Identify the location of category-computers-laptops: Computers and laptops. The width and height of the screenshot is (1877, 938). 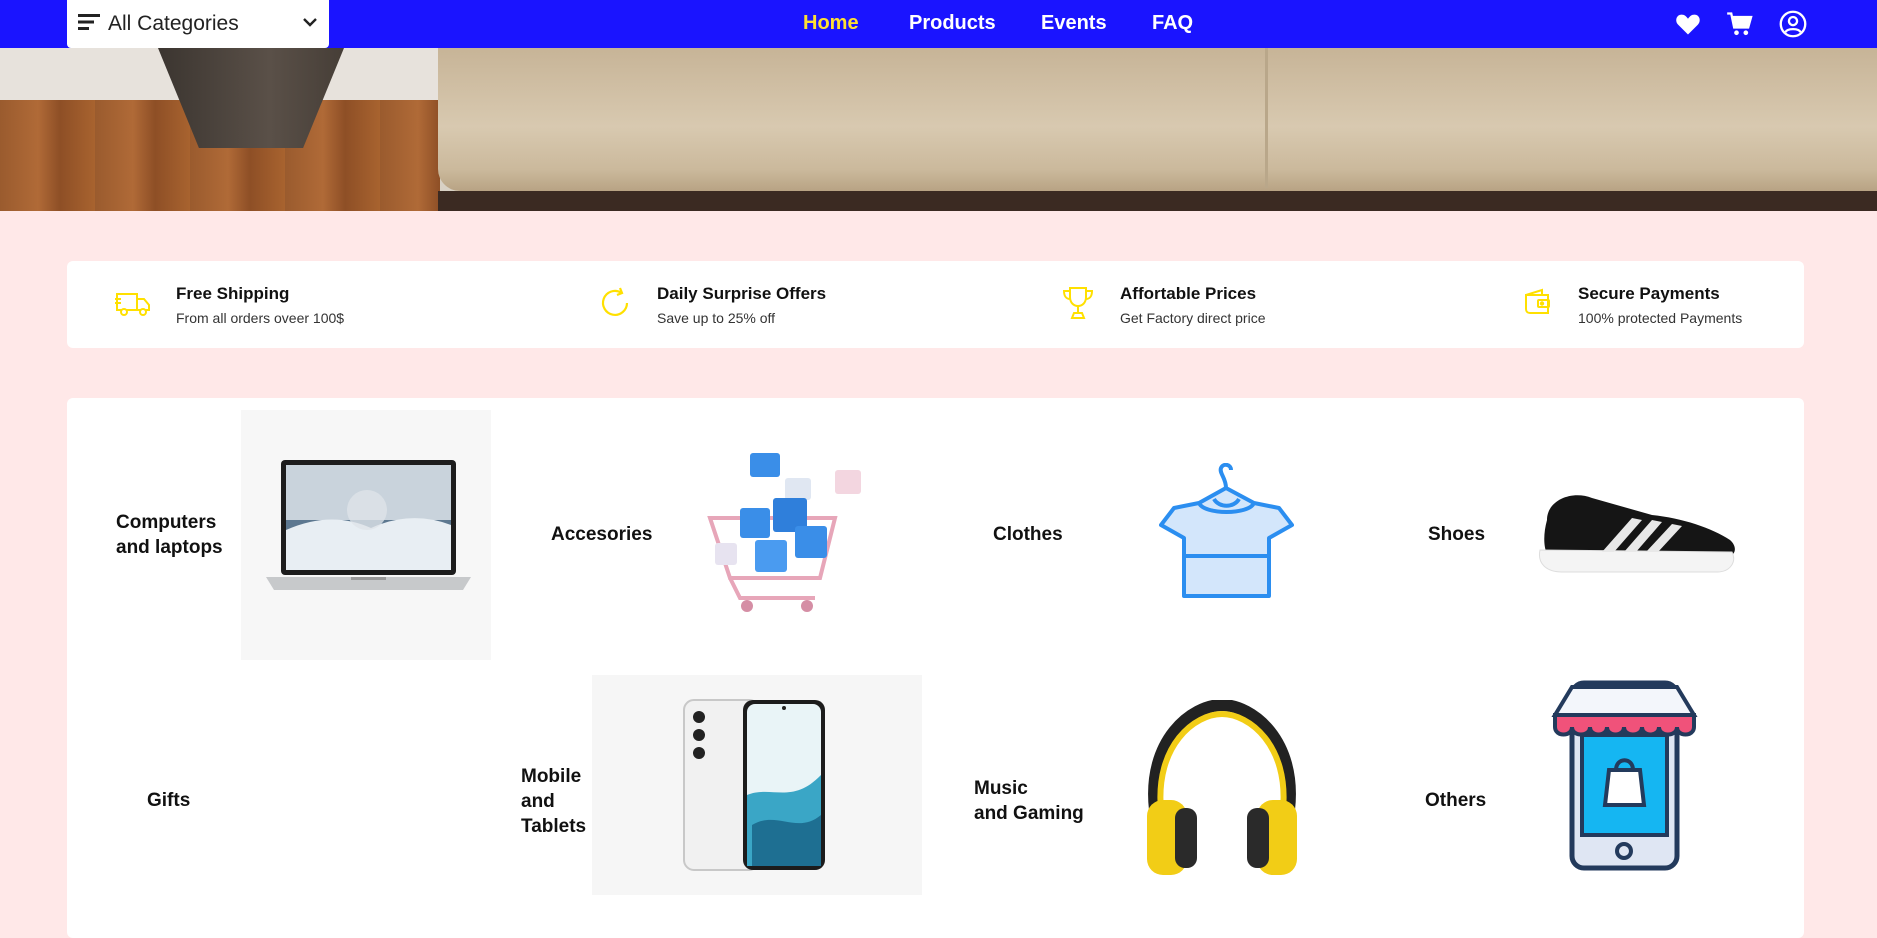
(287, 529).